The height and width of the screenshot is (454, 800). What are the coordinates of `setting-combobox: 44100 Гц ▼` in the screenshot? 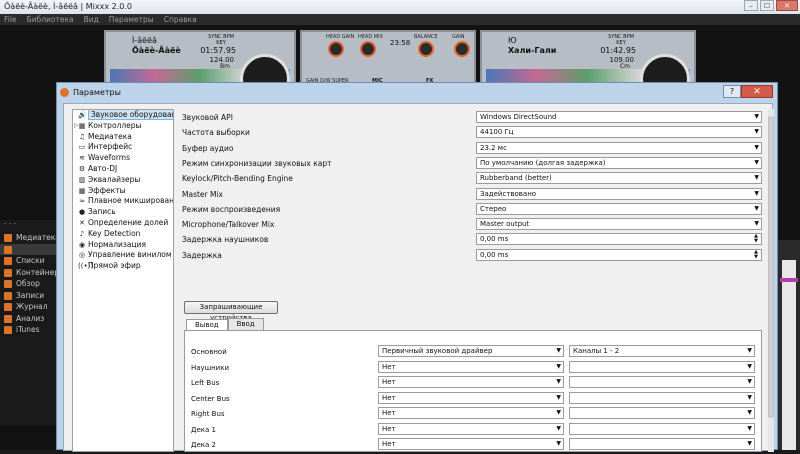 It's located at (619, 132).